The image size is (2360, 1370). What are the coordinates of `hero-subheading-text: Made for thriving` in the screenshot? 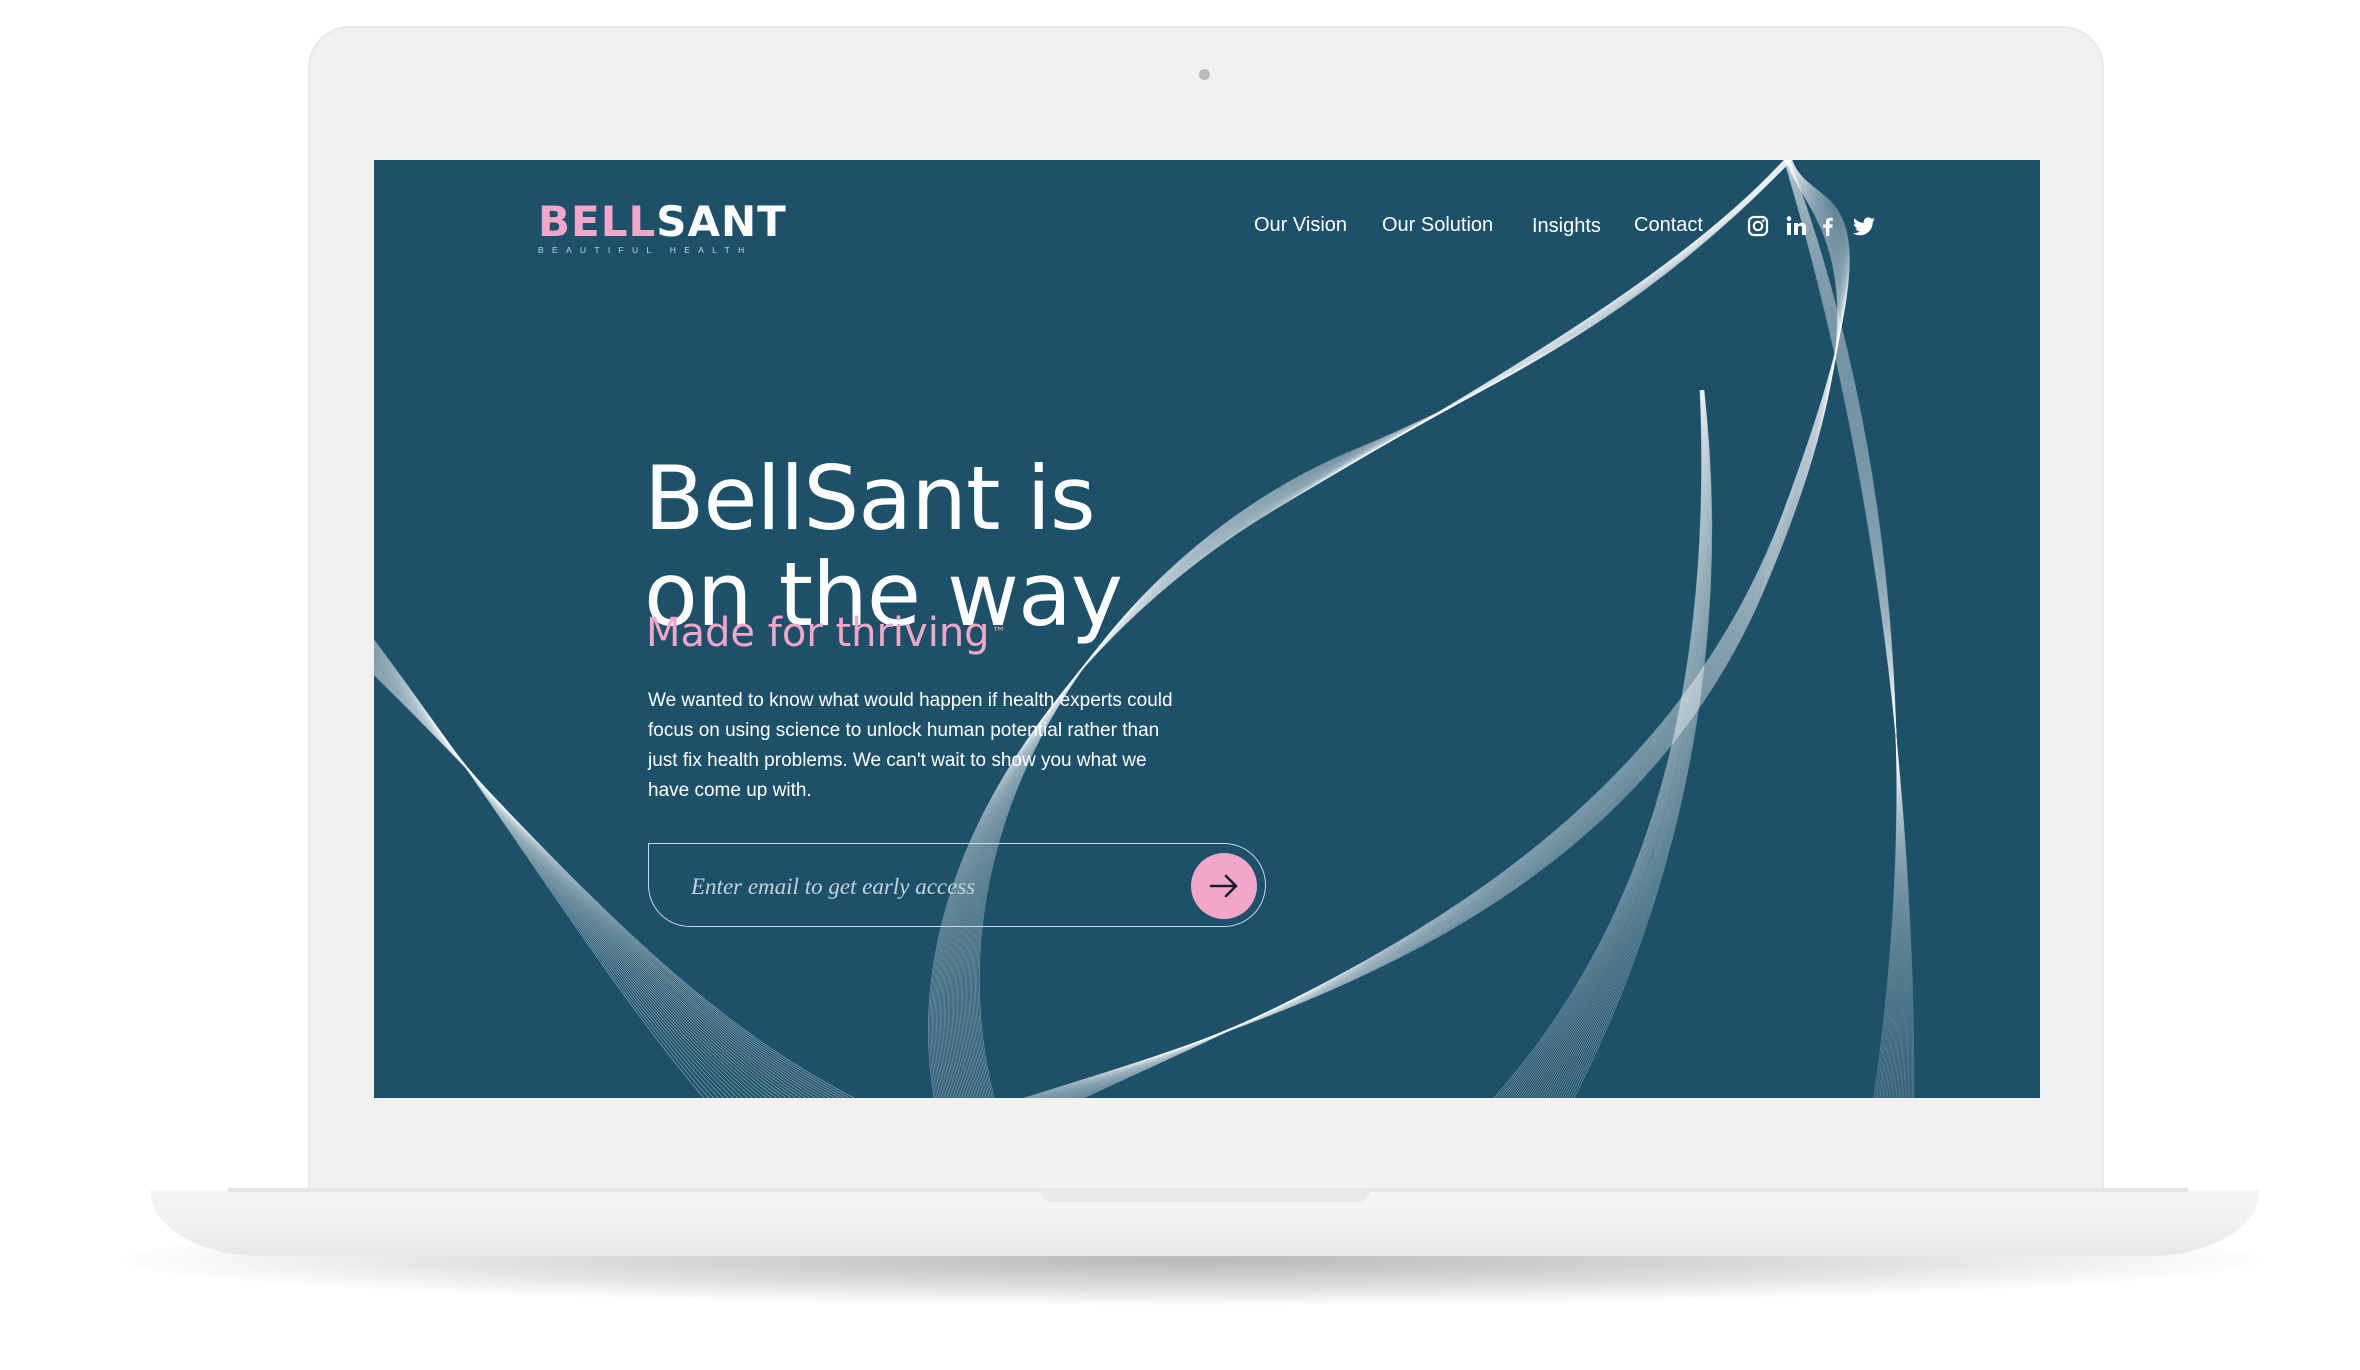 It's located at (818, 633).